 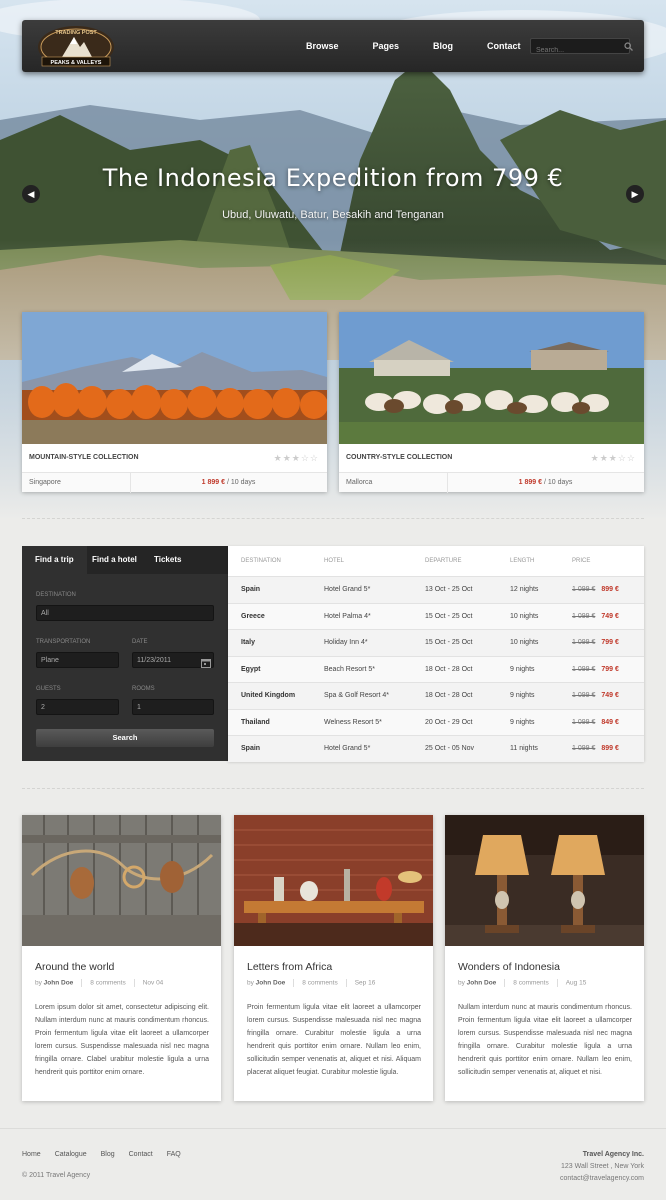 I want to click on nav-blog: Blog, so click(x=443, y=46).